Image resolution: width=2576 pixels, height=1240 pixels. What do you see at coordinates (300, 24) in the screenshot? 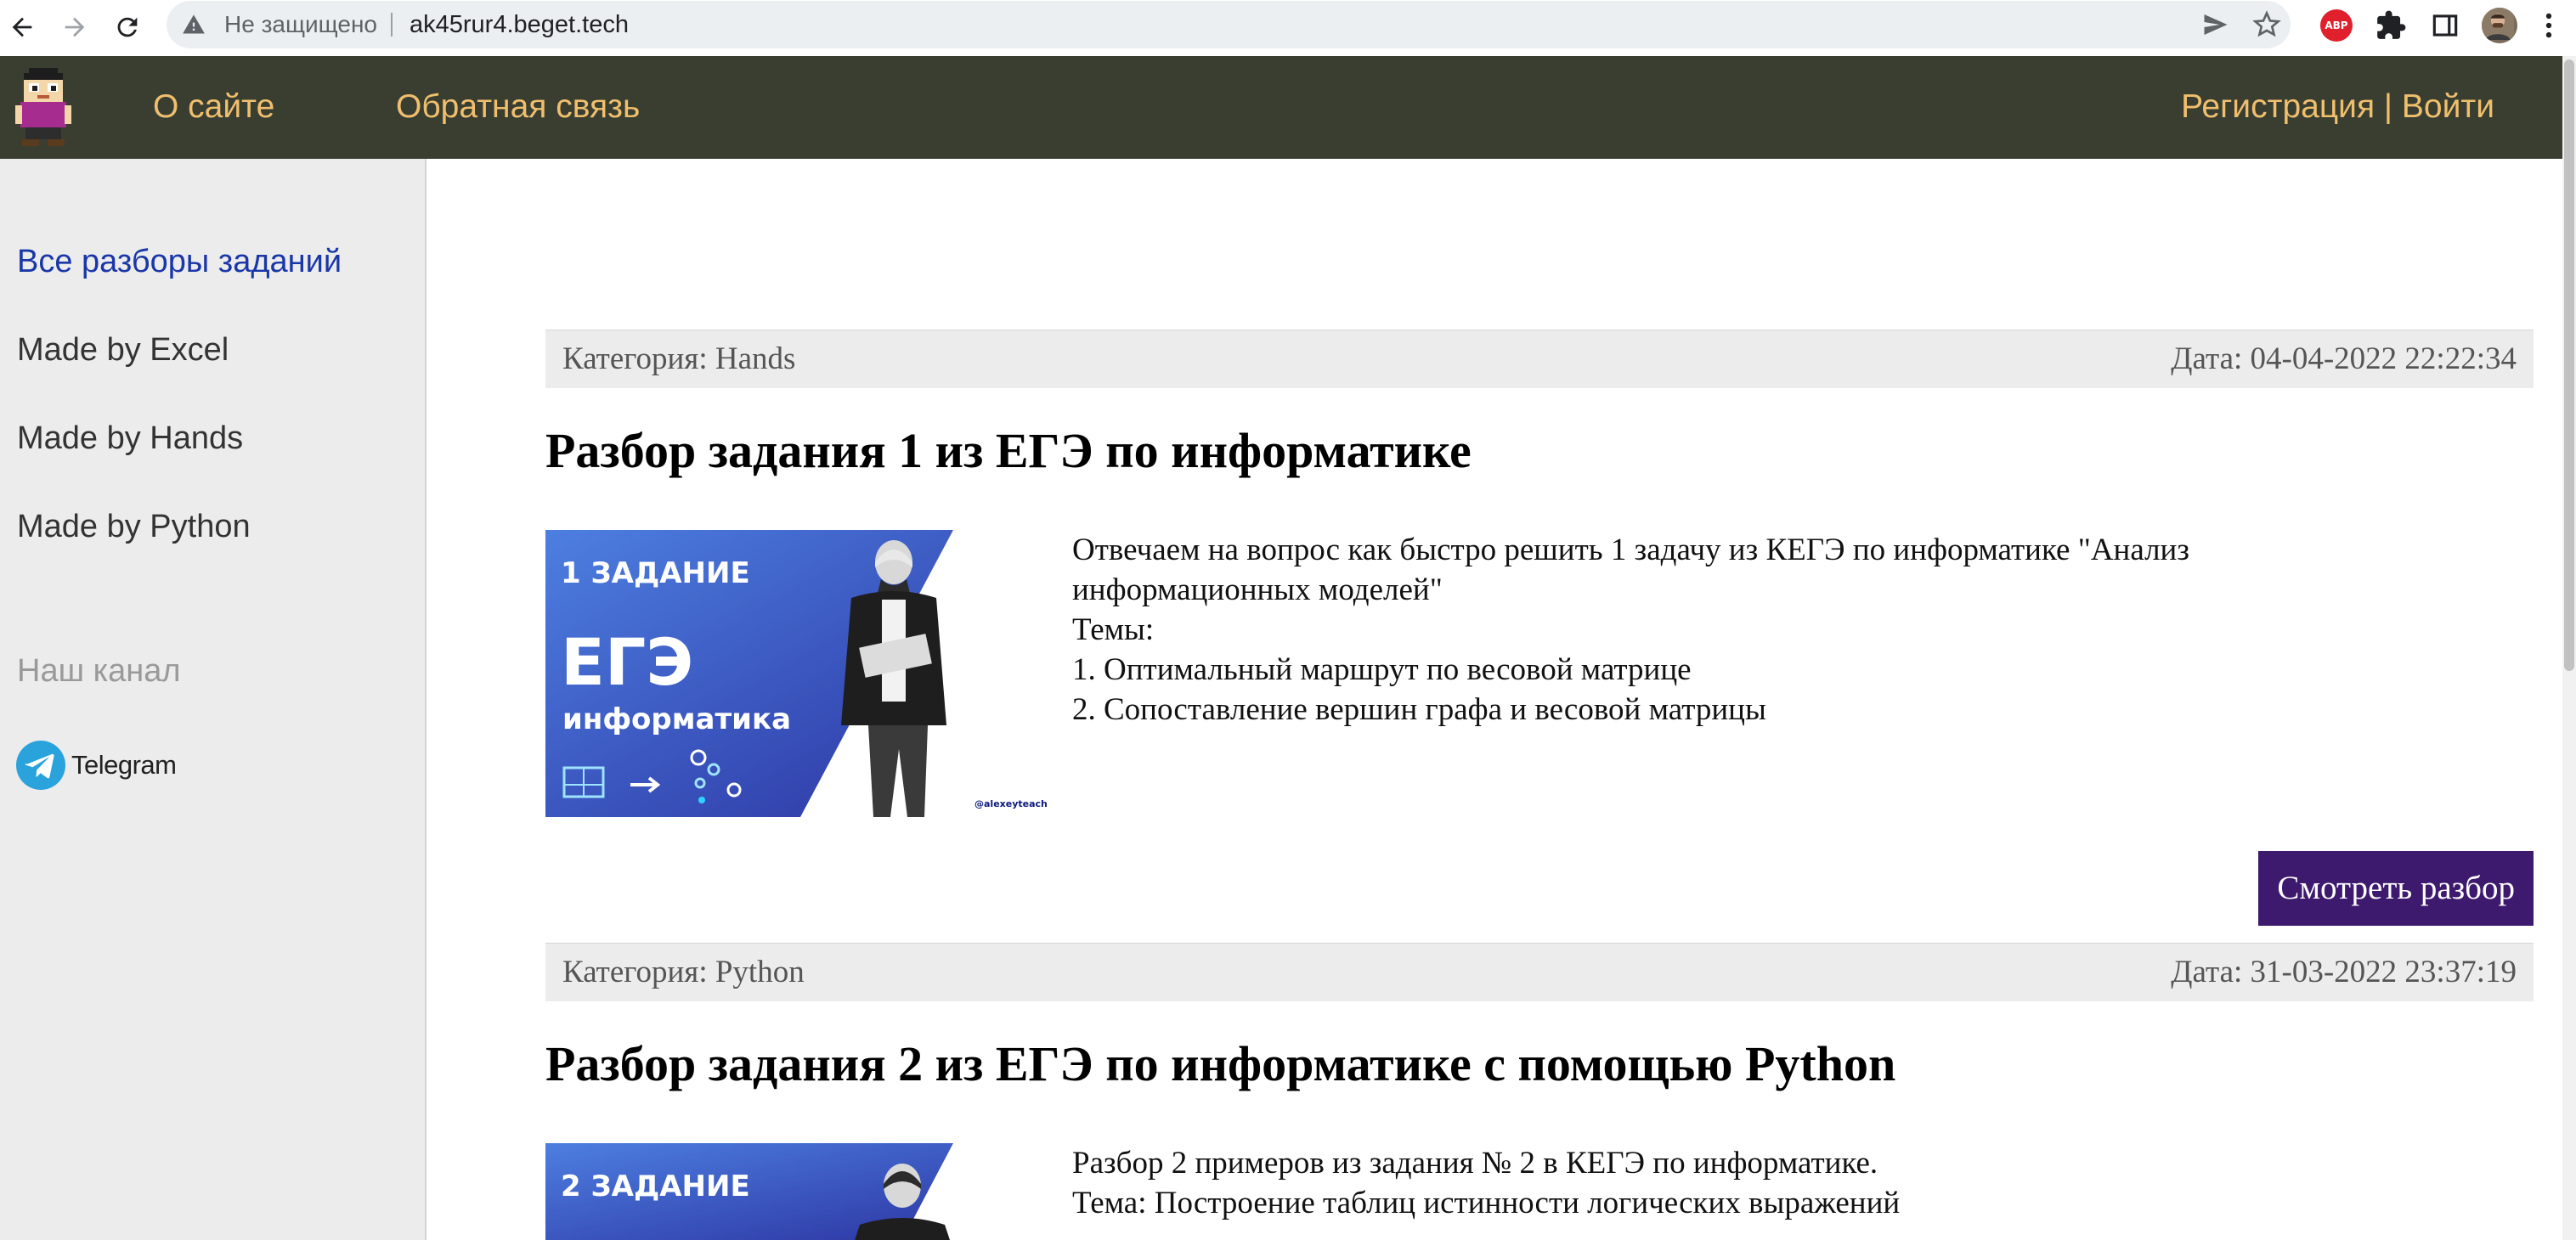
I see `security-status: Не защищено` at bounding box center [300, 24].